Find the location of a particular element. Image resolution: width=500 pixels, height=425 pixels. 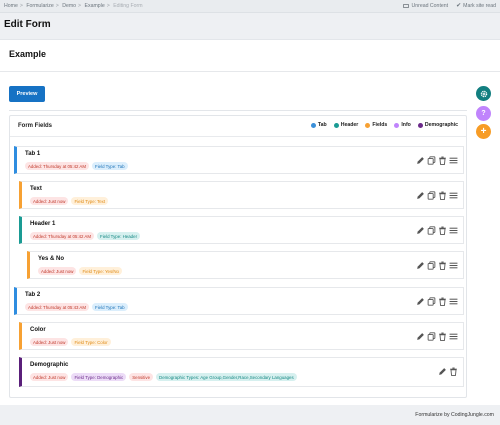

field-row-yes-no: Yes & No Added: Just now Field Type is located at coordinates (245, 265).